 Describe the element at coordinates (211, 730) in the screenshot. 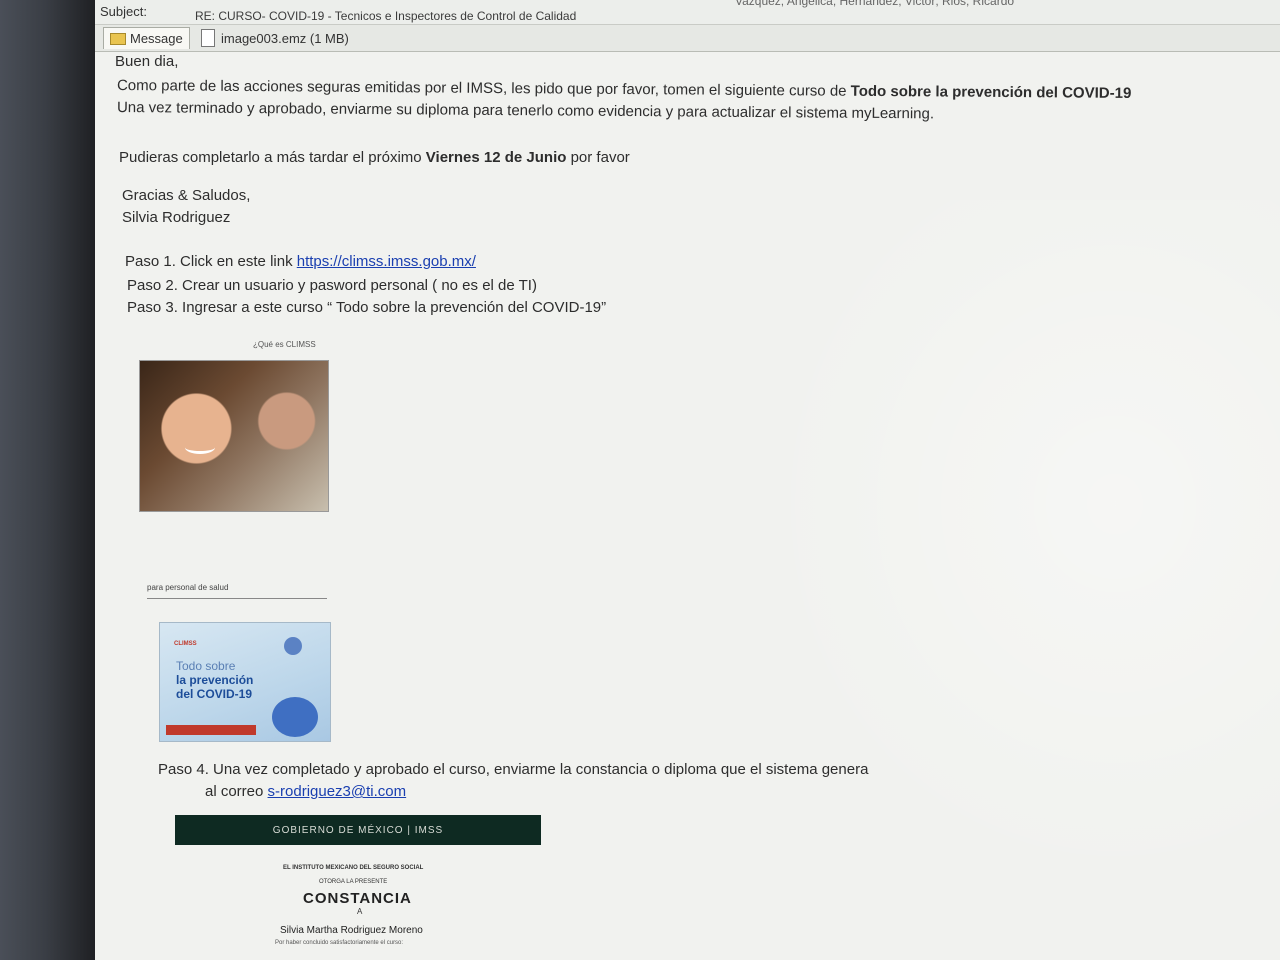

I see `banner-red-bar` at that location.